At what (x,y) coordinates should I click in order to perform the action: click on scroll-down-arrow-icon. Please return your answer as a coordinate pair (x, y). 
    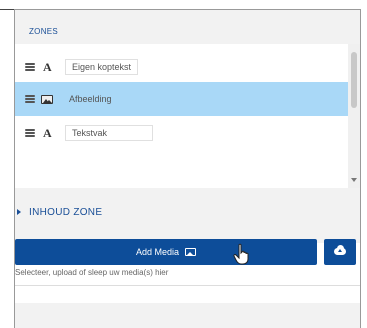
    Looking at the image, I should click on (354, 180).